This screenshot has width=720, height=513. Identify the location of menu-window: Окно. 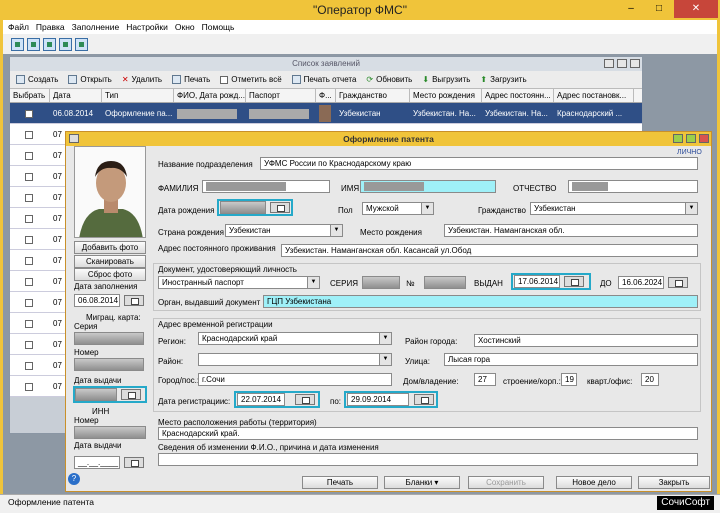
(185, 27).